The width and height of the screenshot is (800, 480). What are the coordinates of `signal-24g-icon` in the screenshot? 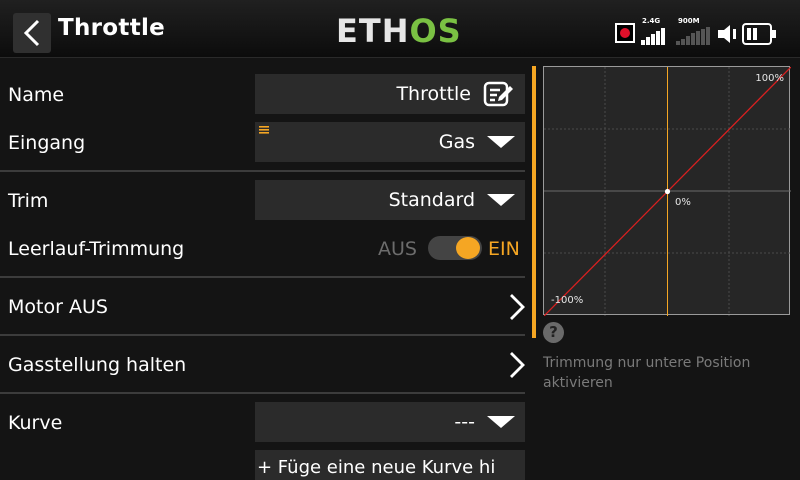 It's located at (653, 36).